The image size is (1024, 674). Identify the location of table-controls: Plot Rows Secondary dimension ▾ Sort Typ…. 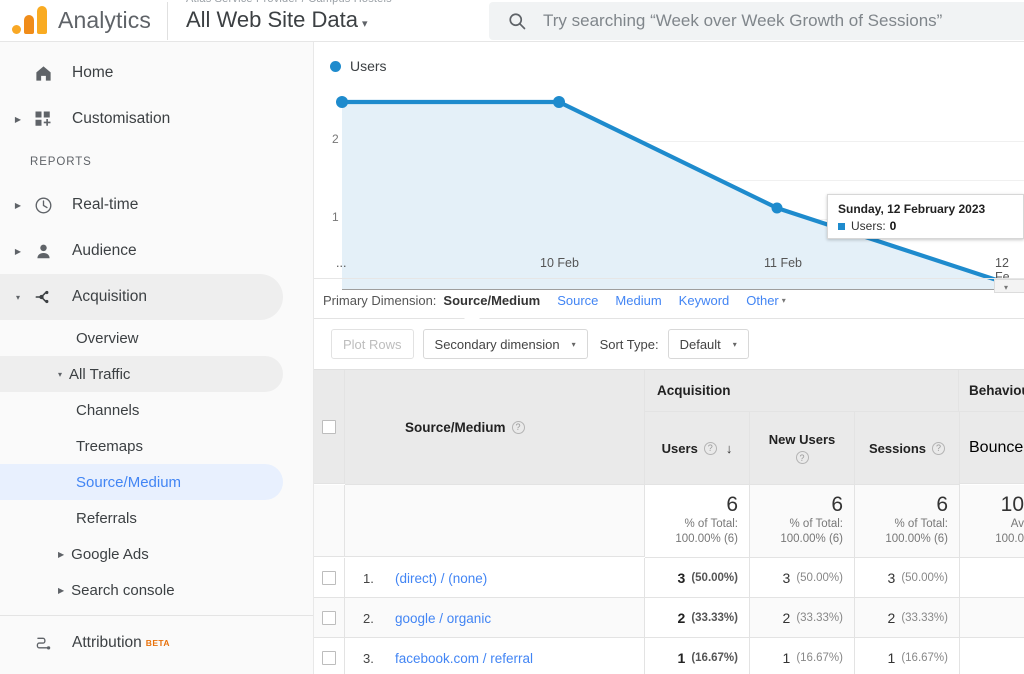
(669, 344).